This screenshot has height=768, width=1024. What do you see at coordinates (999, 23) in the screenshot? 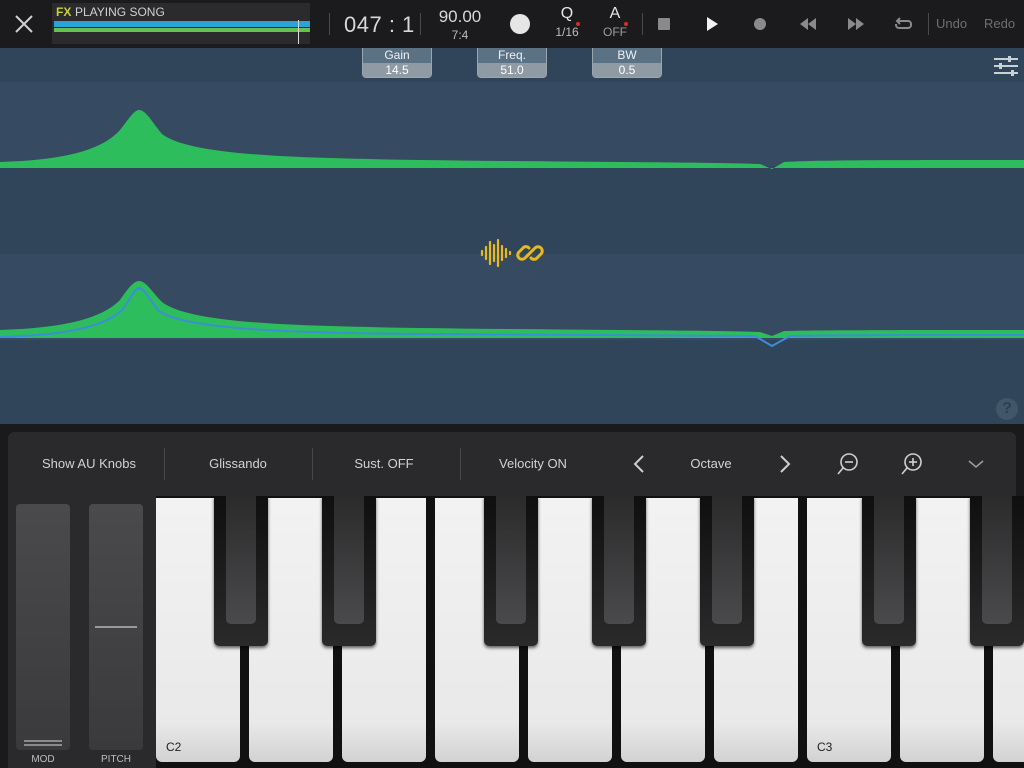
I see `redo-button: Redo` at bounding box center [999, 23].